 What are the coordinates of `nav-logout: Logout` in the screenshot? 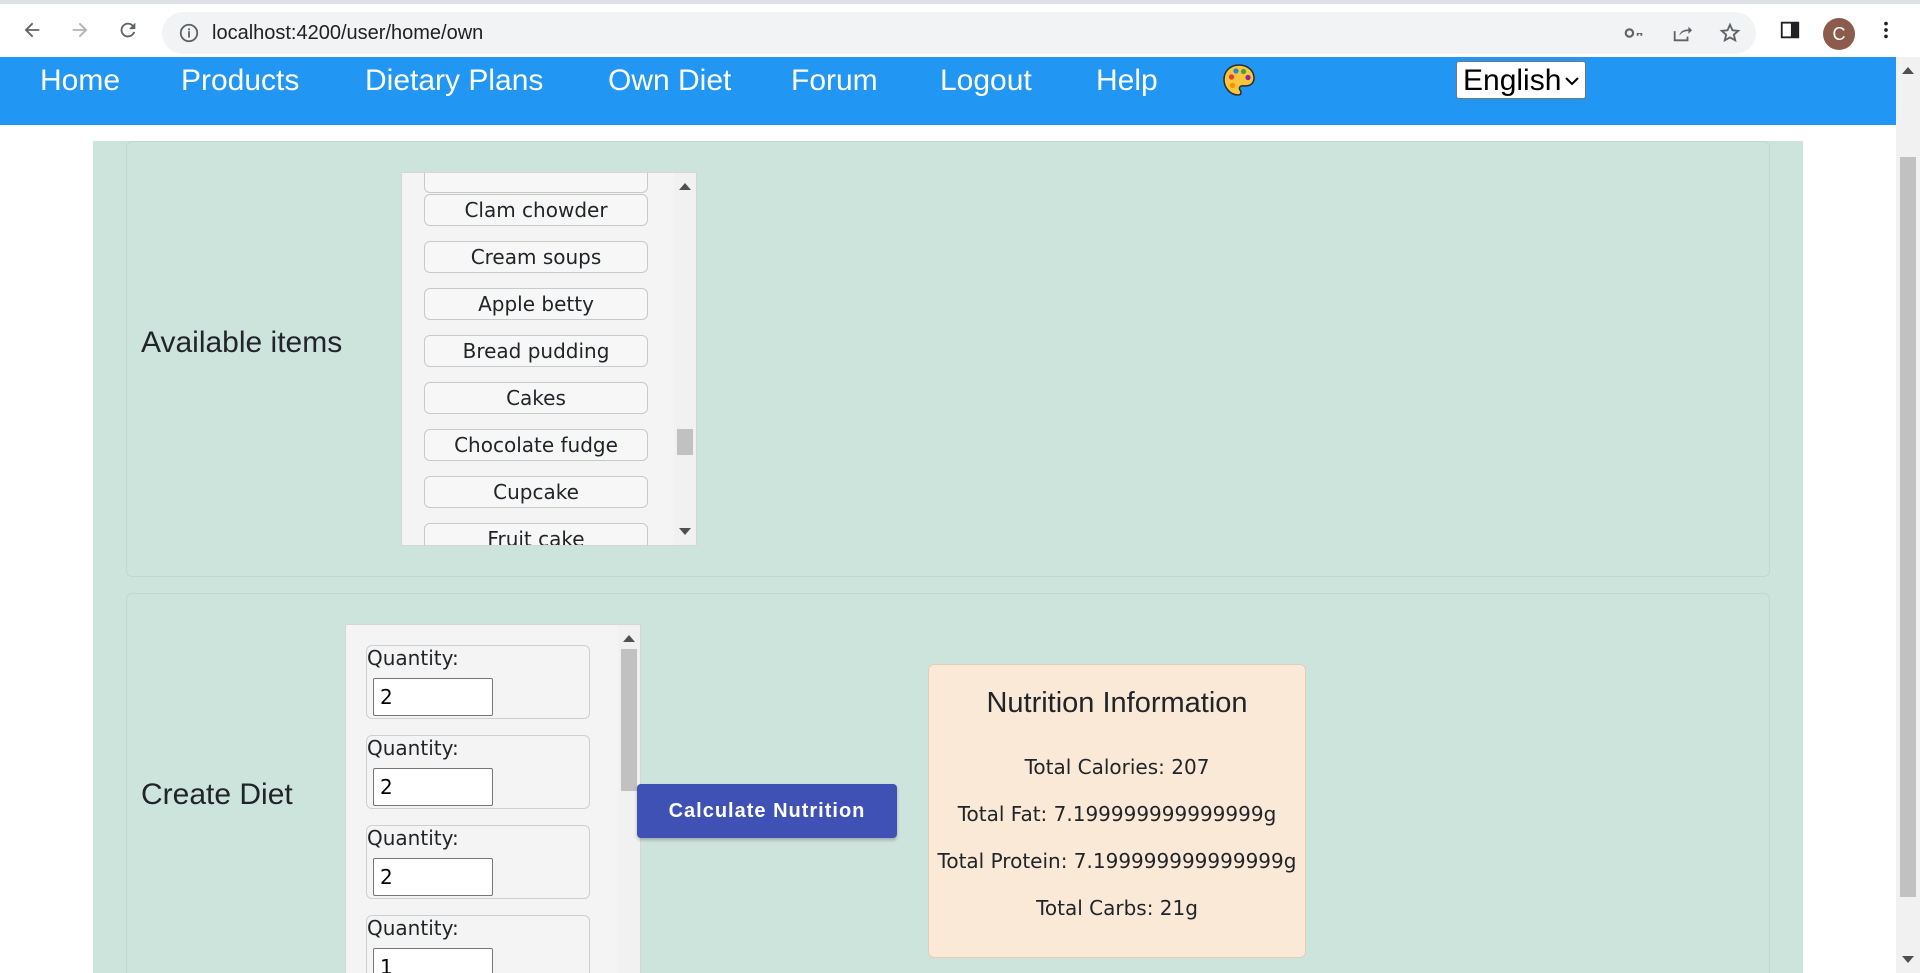 It's located at (986, 81).